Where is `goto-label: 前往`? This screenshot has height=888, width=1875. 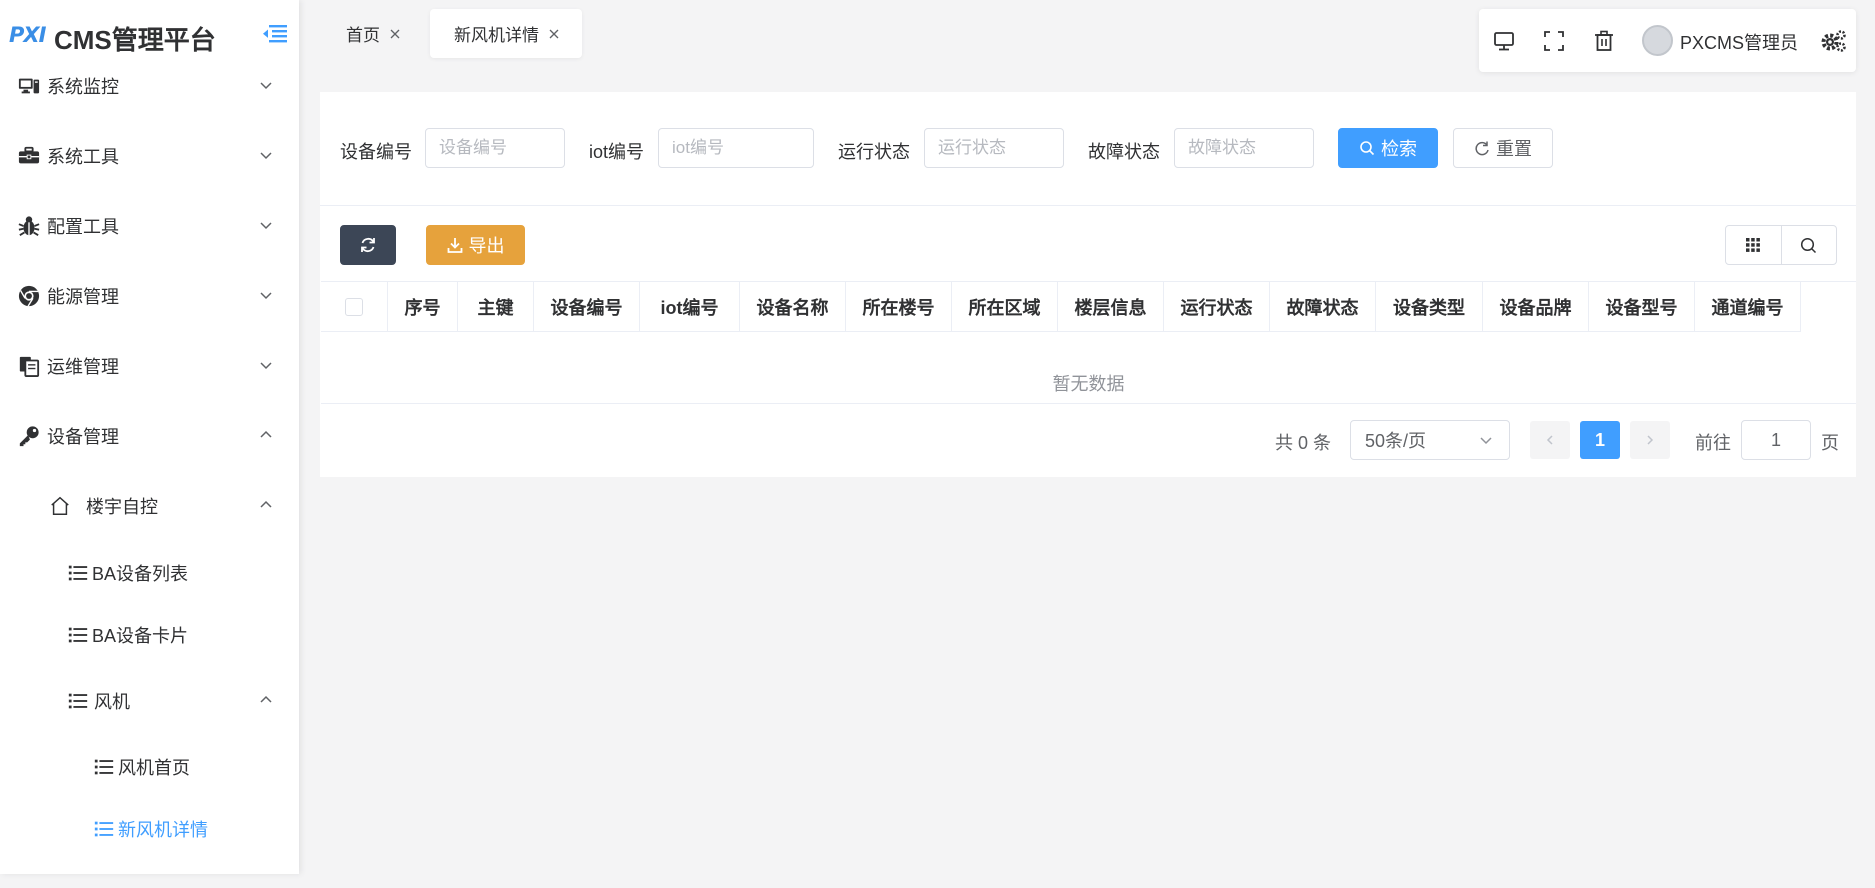
goto-label: 前往 is located at coordinates (1713, 443).